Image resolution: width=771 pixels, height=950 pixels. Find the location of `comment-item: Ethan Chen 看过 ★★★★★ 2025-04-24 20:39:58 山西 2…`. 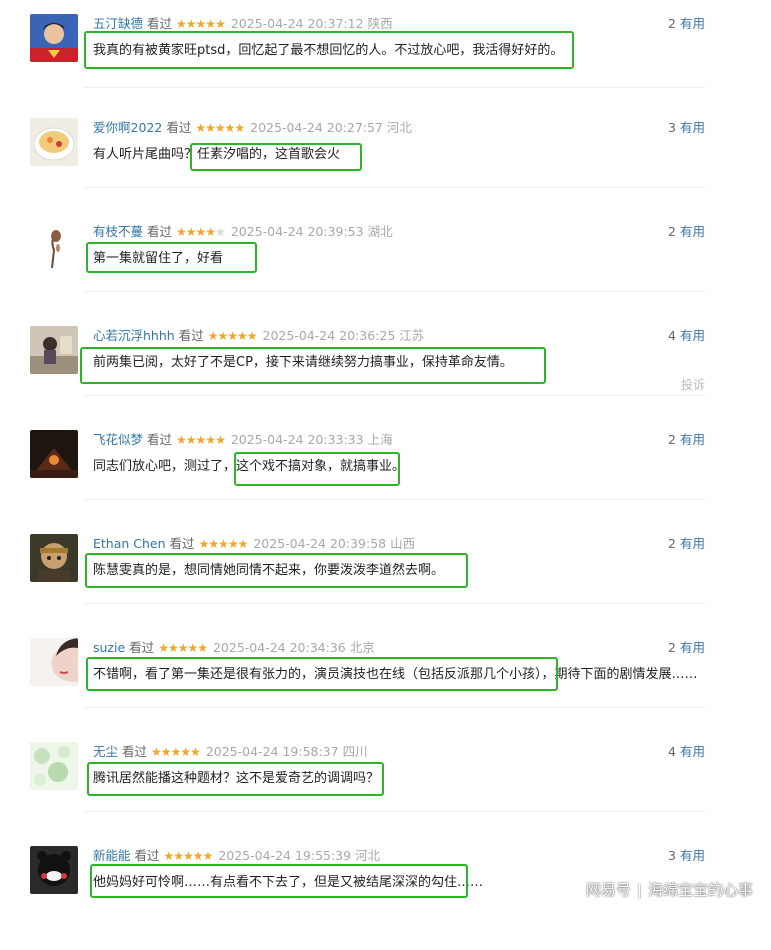

comment-item: Ethan Chen 看过 ★★★★★ 2025-04-24 20:39:58 山西 2… is located at coordinates (385, 586).